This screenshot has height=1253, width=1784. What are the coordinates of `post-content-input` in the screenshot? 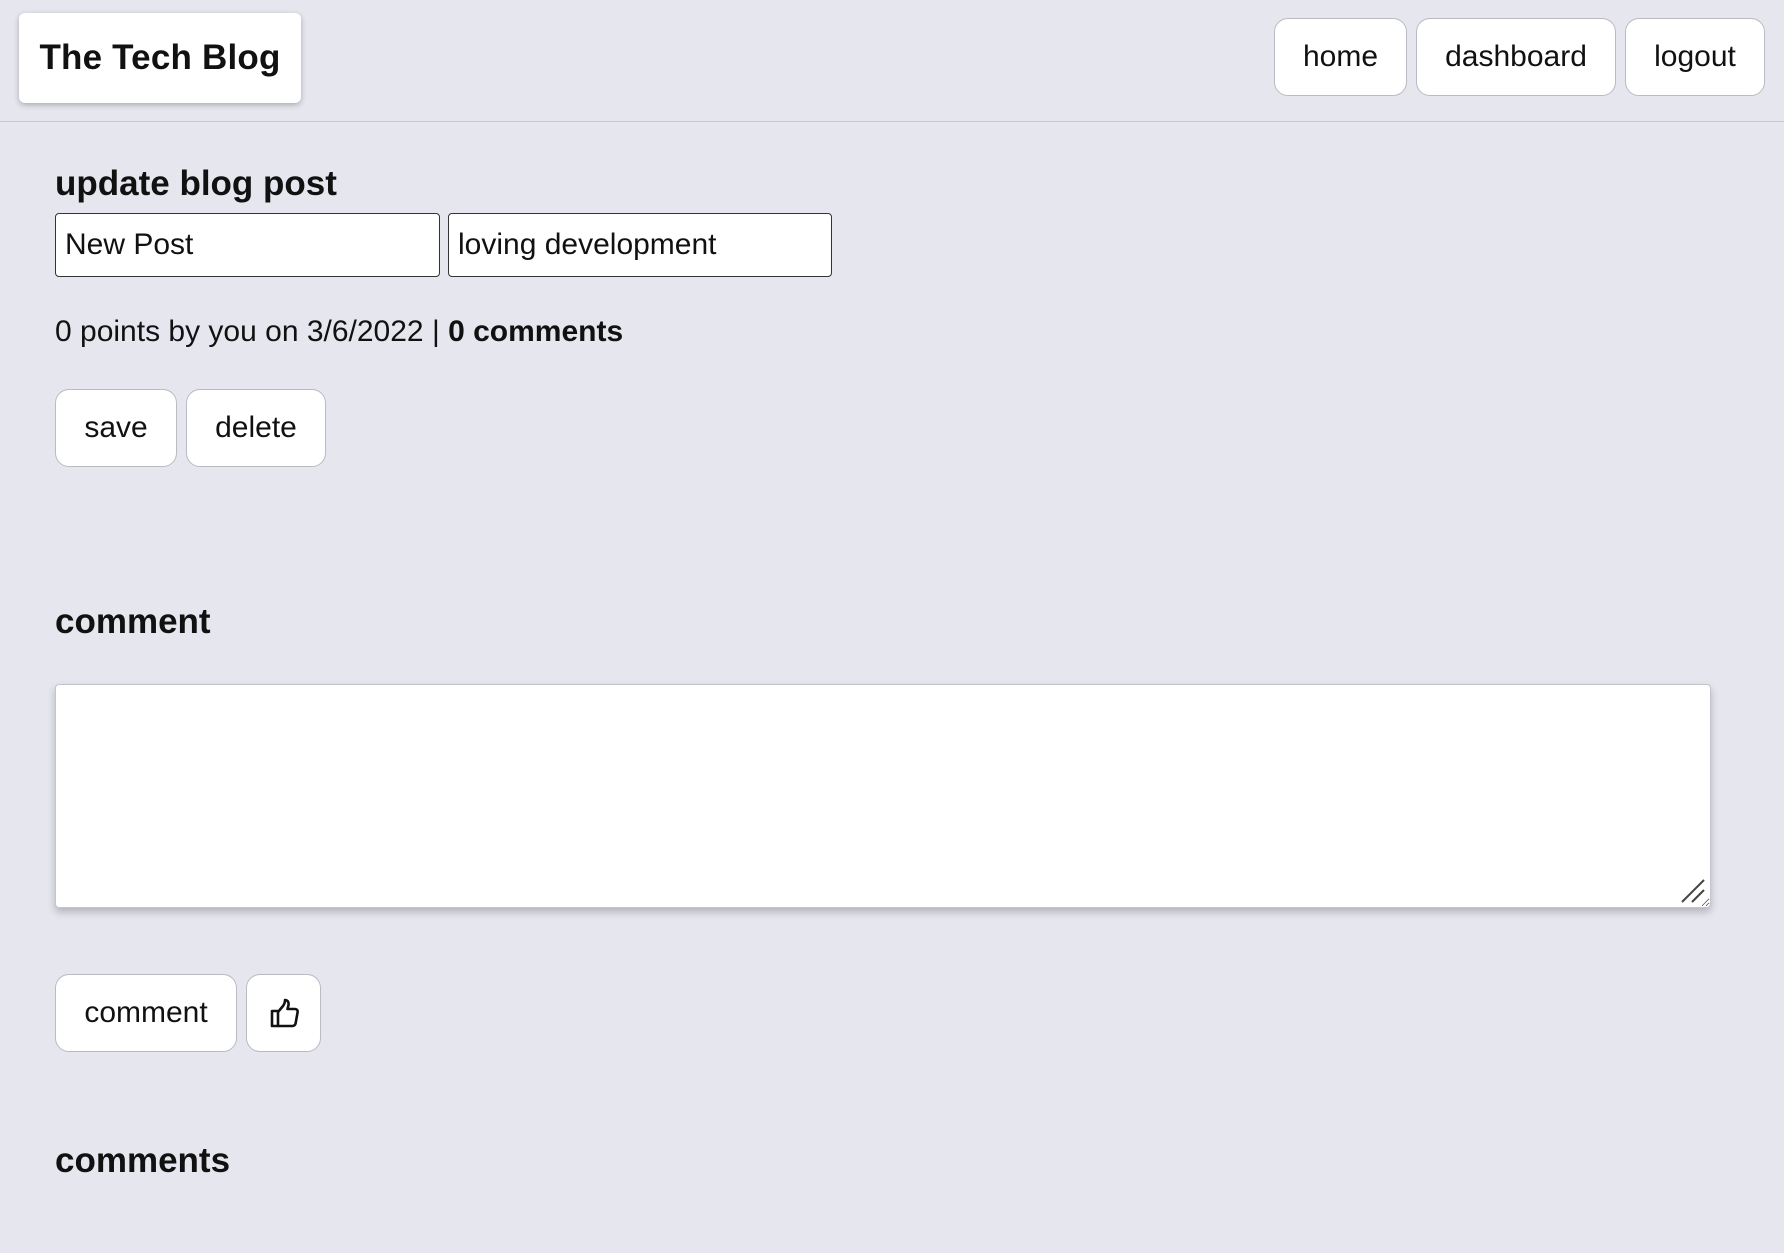 It's located at (640, 245).